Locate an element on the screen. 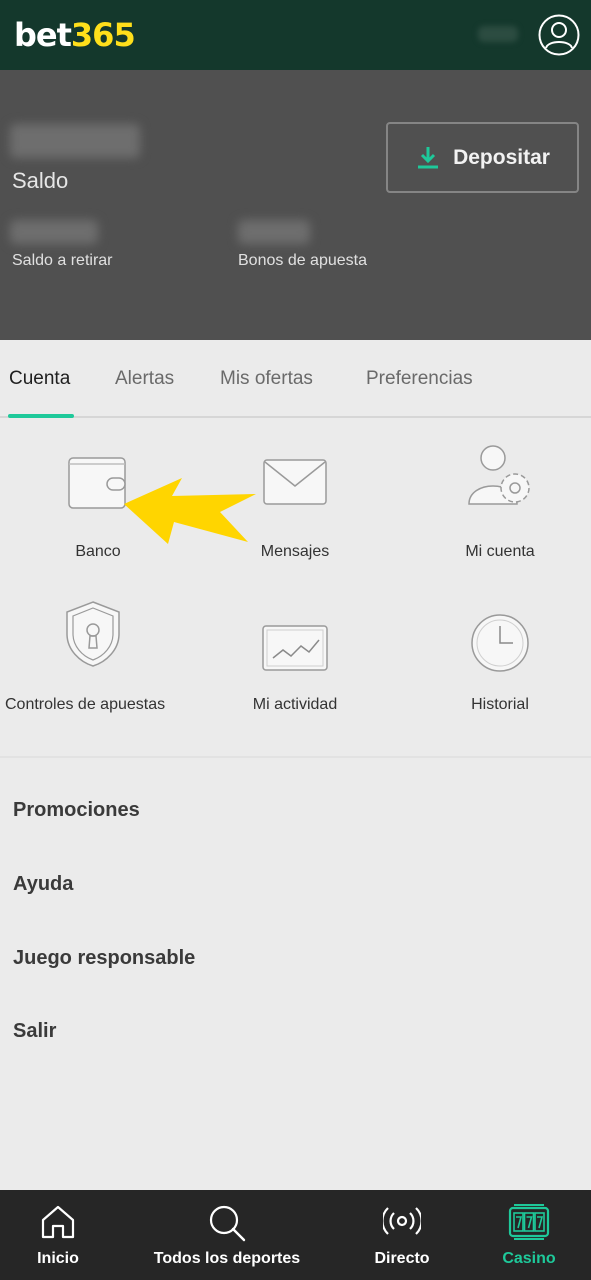 The image size is (591, 1280). user-circle-icon is located at coordinates (559, 35).